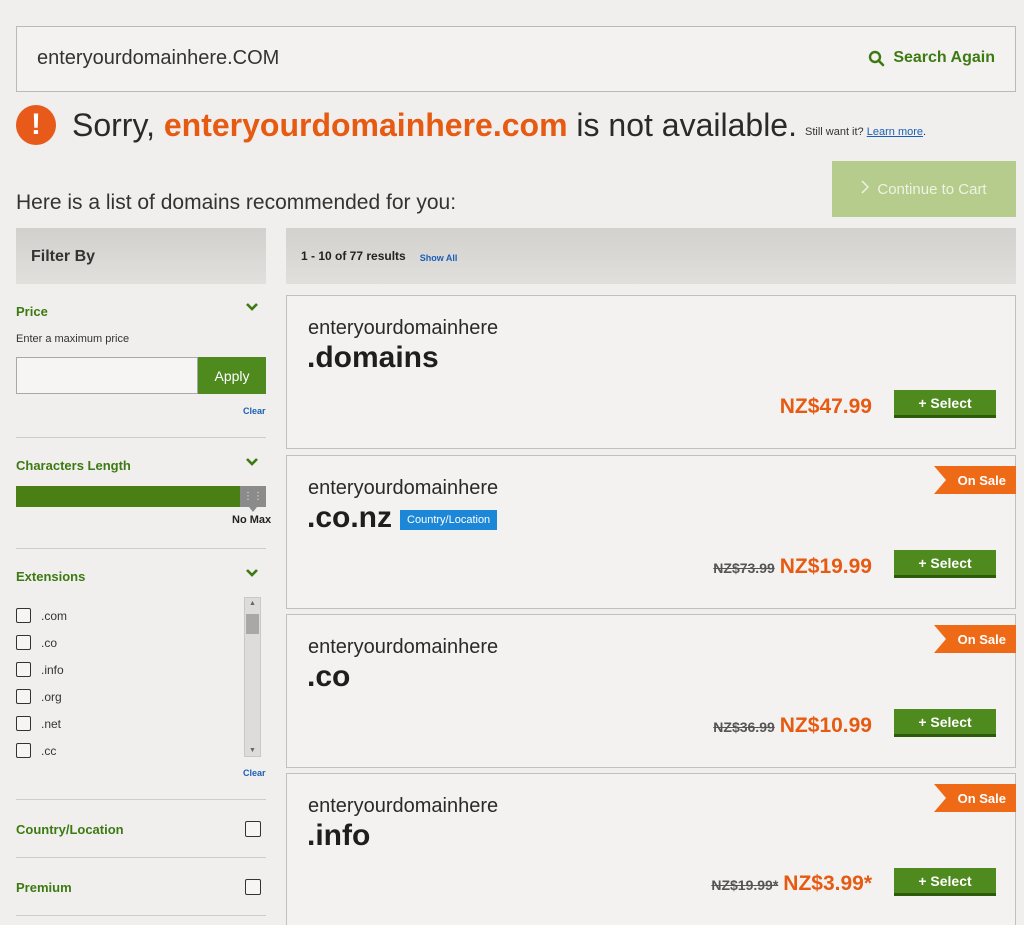 The height and width of the screenshot is (925, 1024). Describe the element at coordinates (439, 258) in the screenshot. I see `show-all-link: Show All` at that location.